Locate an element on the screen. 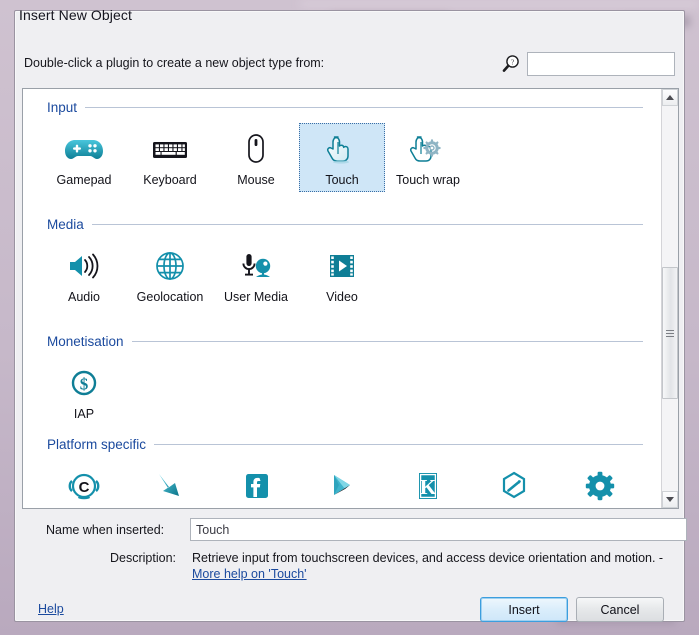 Image resolution: width=699 pixels, height=635 pixels. plugin-item-kongregate: K is located at coordinates (428, 484).